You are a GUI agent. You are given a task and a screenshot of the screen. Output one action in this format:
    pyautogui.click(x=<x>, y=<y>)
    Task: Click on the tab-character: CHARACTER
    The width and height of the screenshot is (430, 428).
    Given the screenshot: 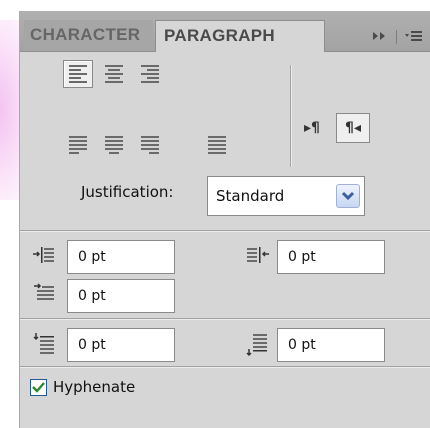 What is the action you would take?
    pyautogui.click(x=88, y=35)
    